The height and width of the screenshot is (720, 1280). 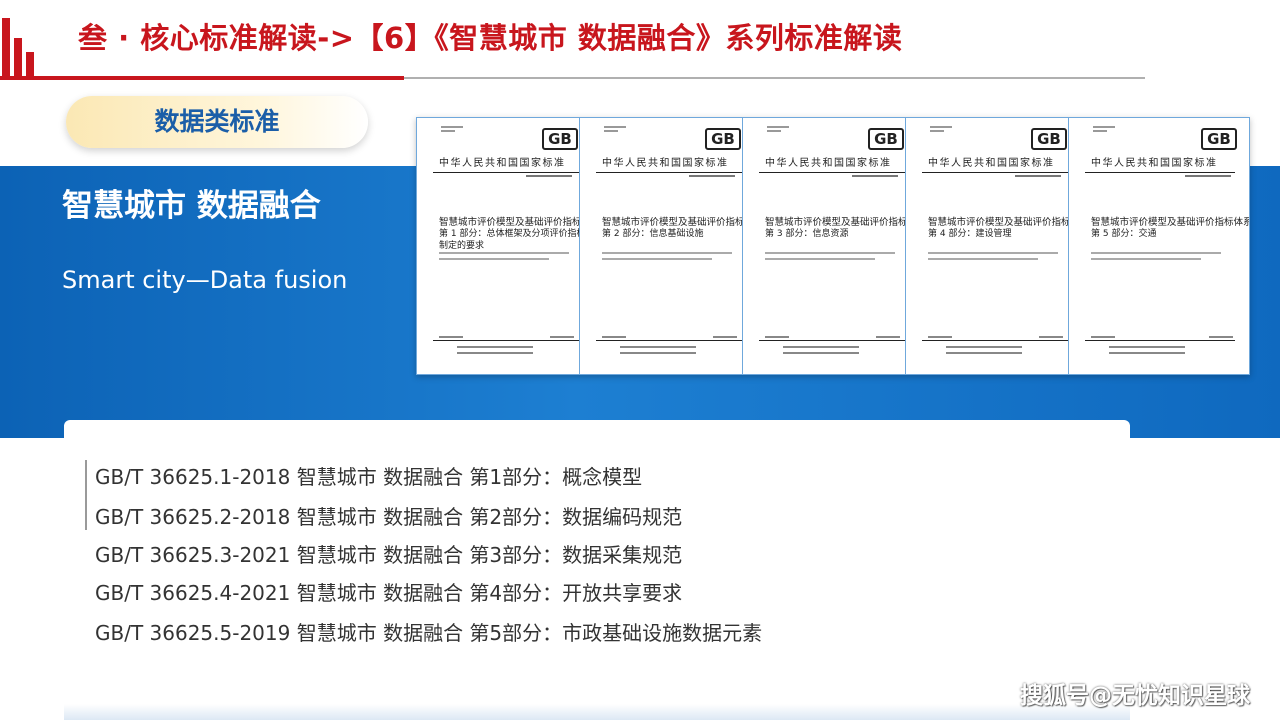 I want to click on logo-mark, so click(x=17, y=48).